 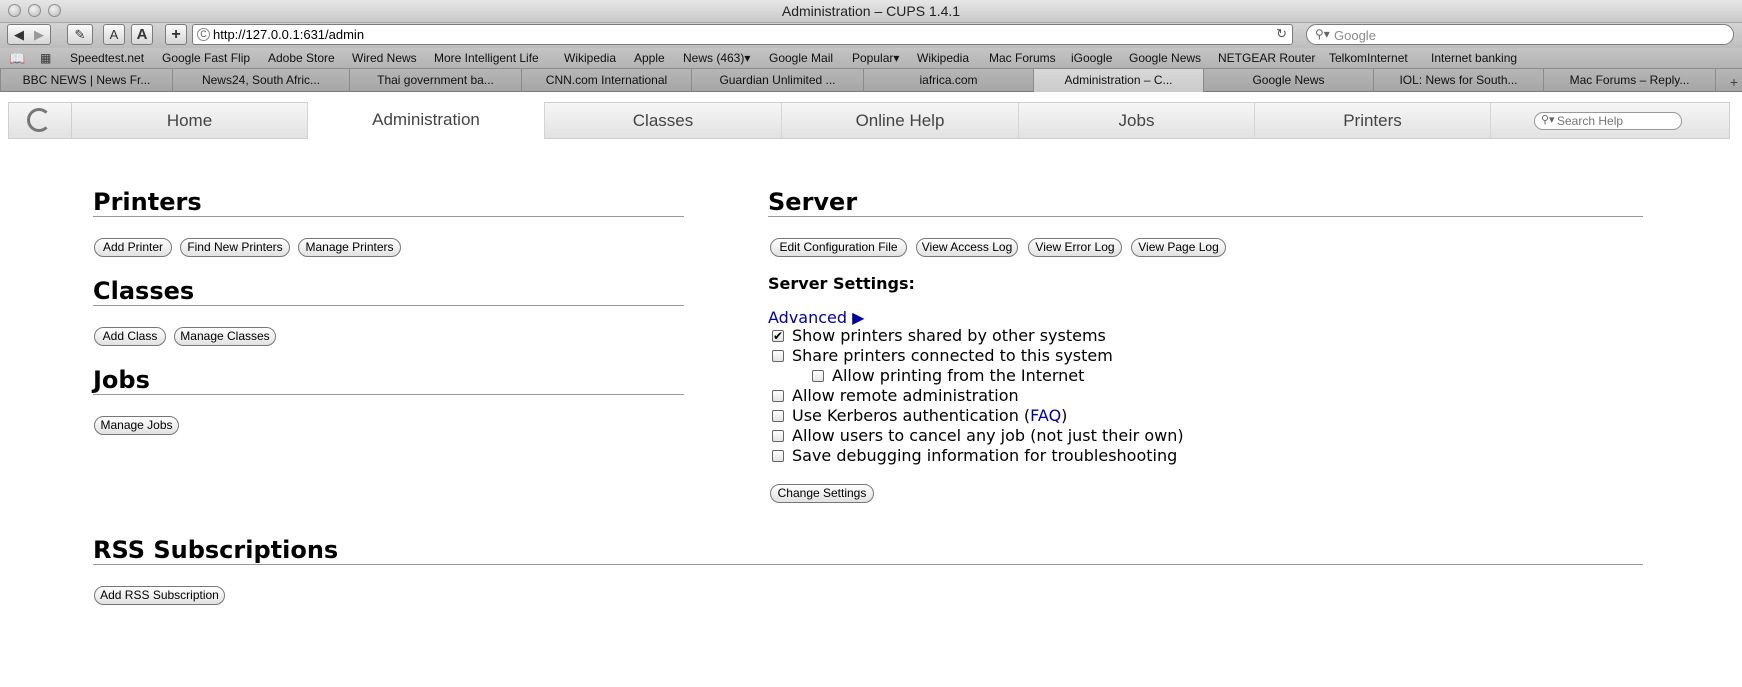 What do you see at coordinates (1022, 58) in the screenshot?
I see `bookmark-item: Mac Forums` at bounding box center [1022, 58].